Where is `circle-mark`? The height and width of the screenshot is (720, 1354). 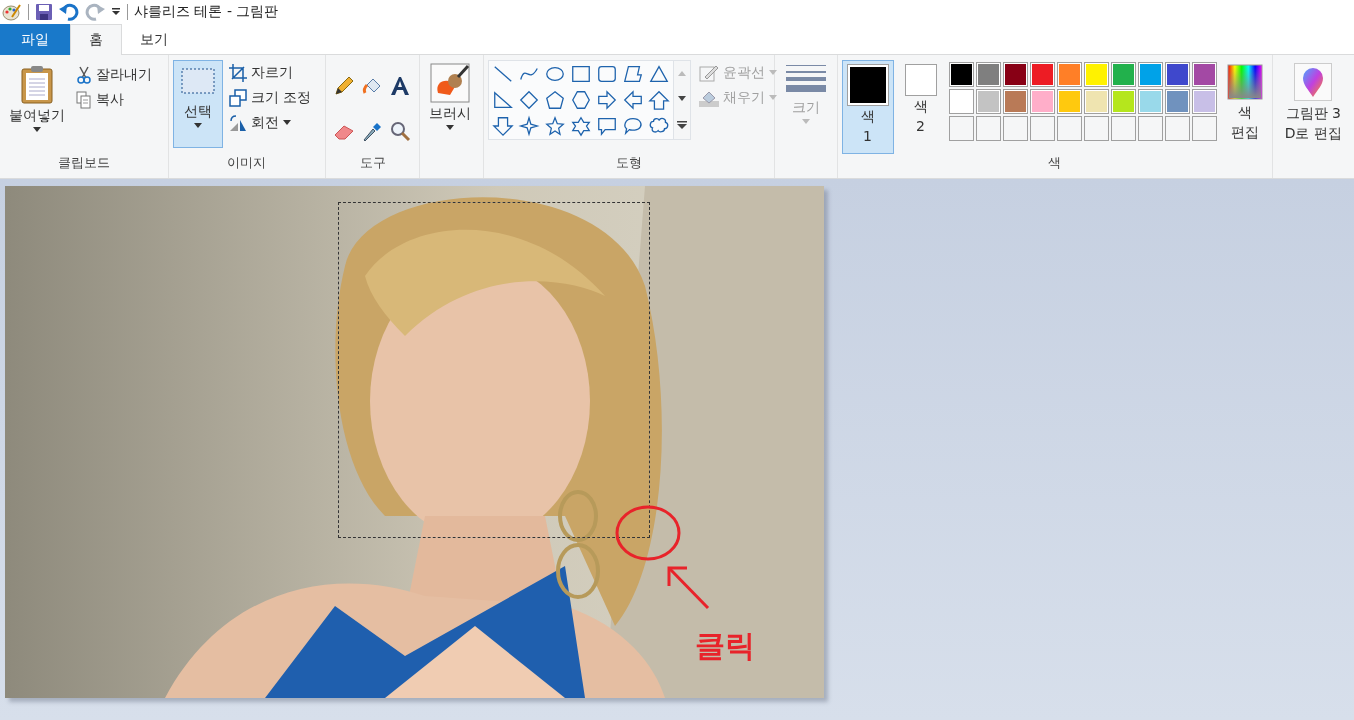 circle-mark is located at coordinates (648, 533).